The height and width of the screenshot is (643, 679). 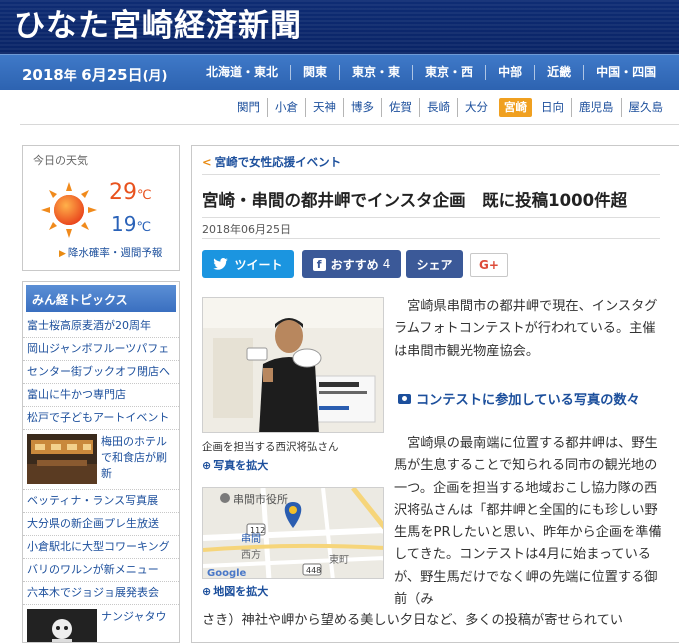 I want to click on recommend-count: 4, so click(x=386, y=264).